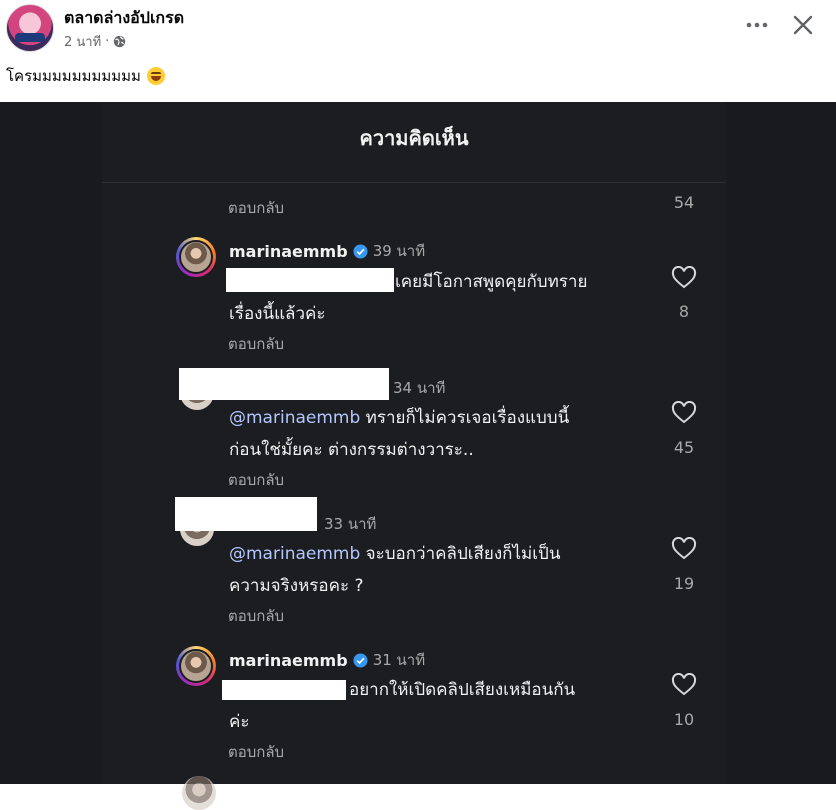  Describe the element at coordinates (239, 722) in the screenshot. I see `comment-line: ค่ะ` at that location.